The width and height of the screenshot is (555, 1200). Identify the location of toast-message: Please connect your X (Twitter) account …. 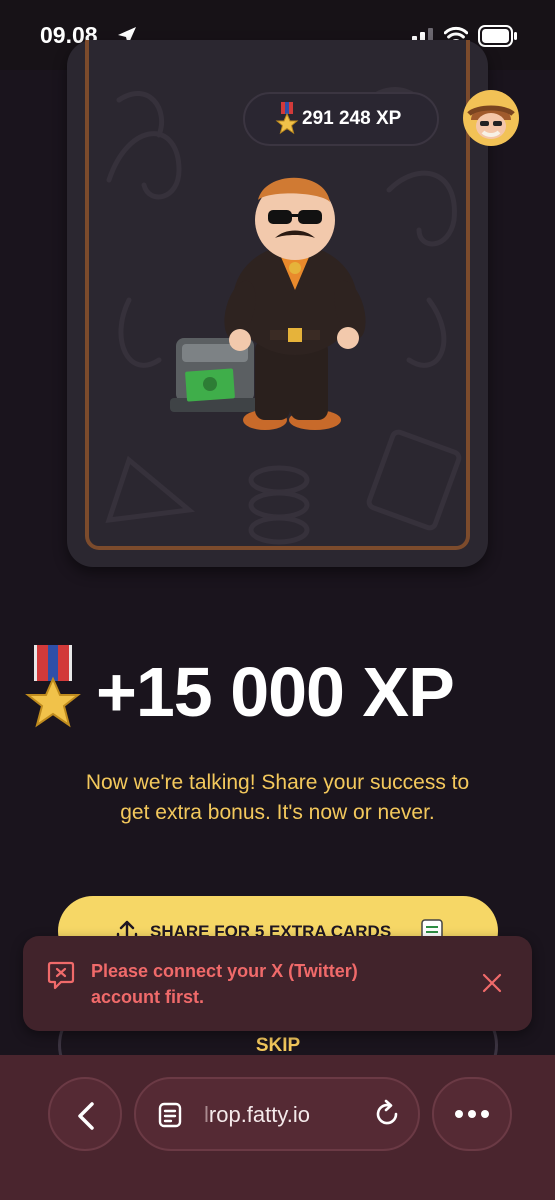
(271, 984).